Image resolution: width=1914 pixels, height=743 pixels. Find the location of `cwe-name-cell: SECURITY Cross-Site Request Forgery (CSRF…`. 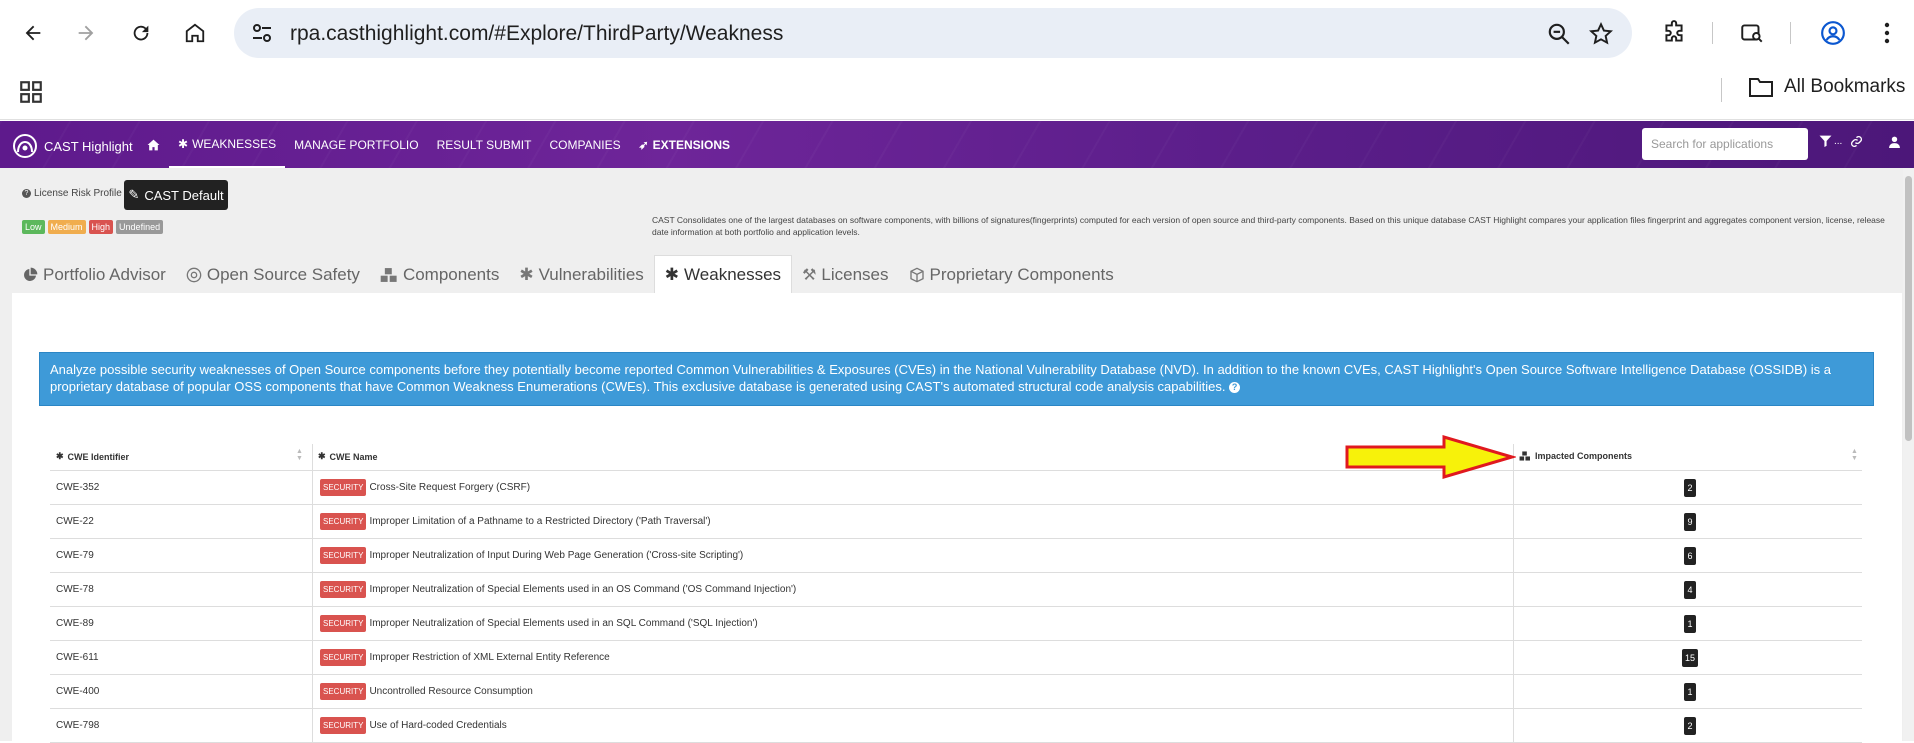

cwe-name-cell: SECURITY Cross-Site Request Forgery (CSRF… is located at coordinates (425, 487).